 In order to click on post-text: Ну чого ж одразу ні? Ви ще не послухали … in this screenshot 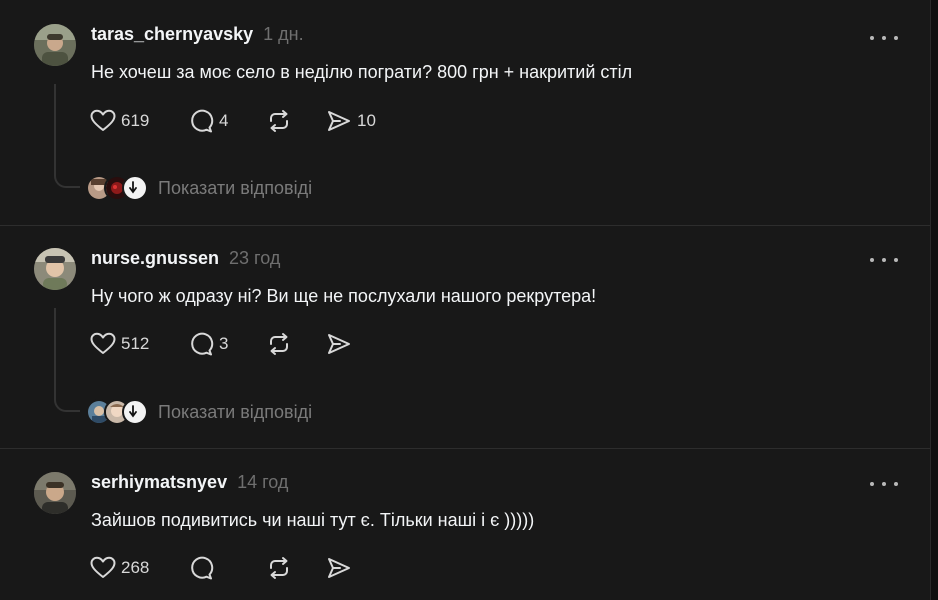, I will do `click(344, 296)`.